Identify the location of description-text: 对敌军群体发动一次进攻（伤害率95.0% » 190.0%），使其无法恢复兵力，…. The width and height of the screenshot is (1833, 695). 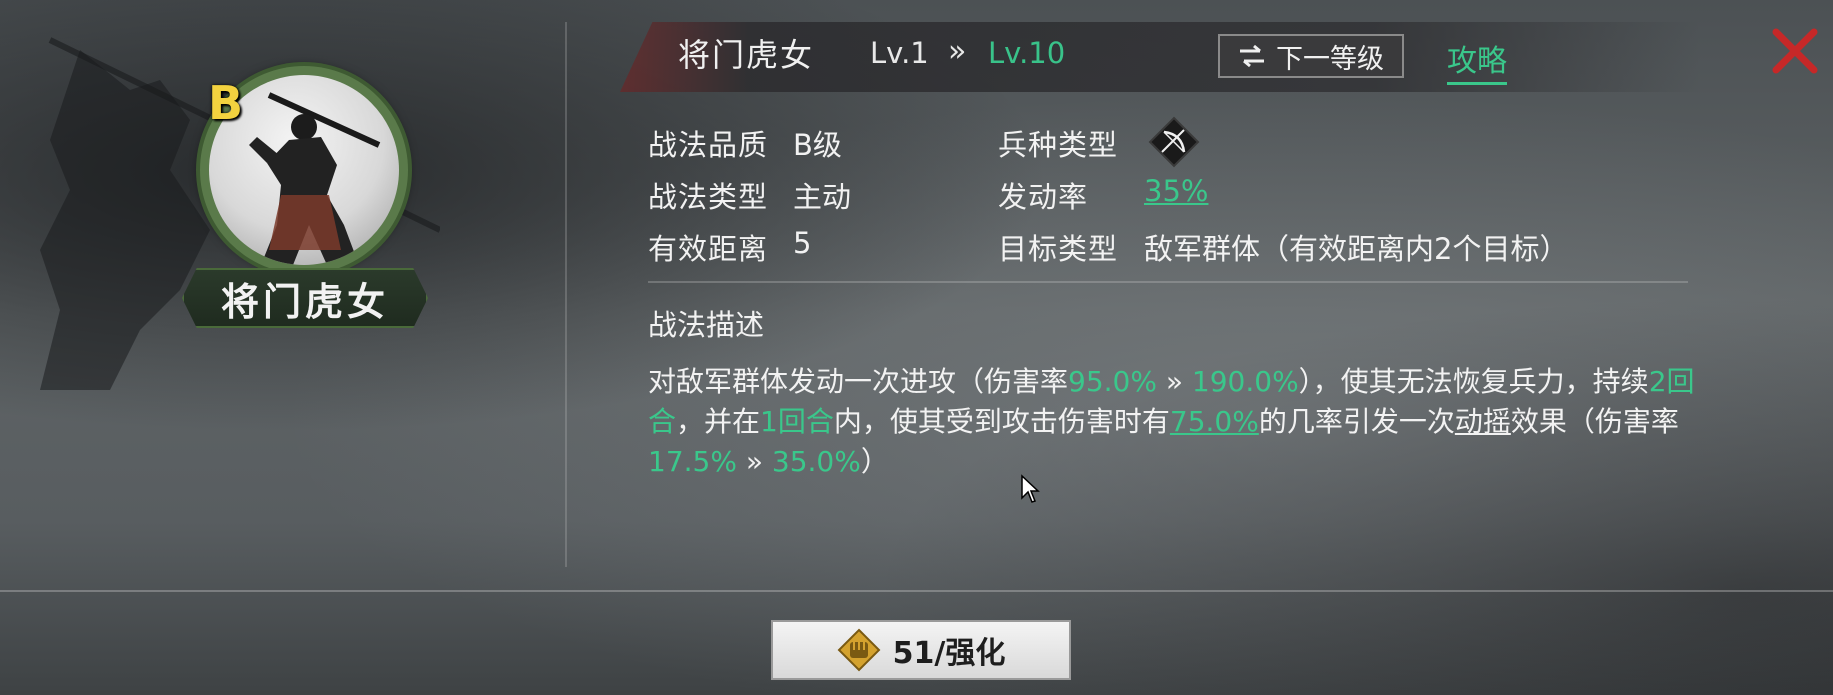
(1178, 422).